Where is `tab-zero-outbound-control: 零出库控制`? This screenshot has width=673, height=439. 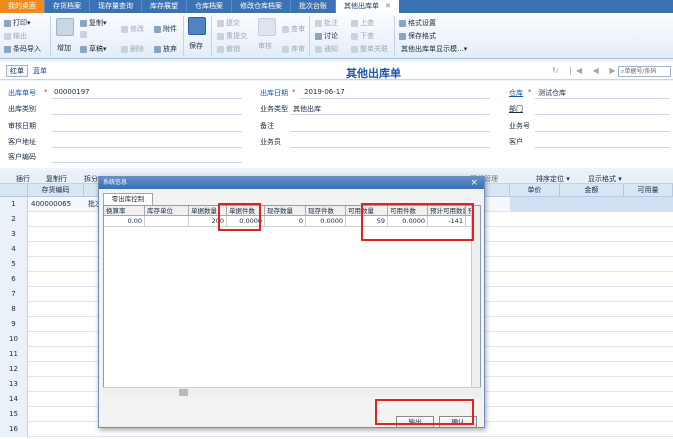 tab-zero-outbound-control: 零出库控制 is located at coordinates (128, 199).